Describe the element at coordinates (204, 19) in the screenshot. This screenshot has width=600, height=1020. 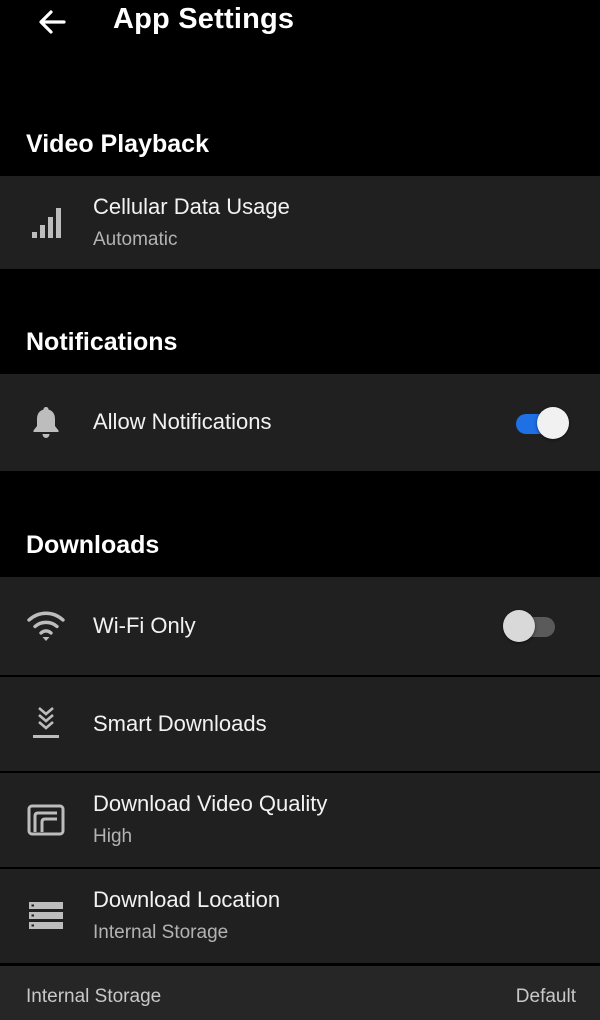
I see `page-title: App Settings` at that location.